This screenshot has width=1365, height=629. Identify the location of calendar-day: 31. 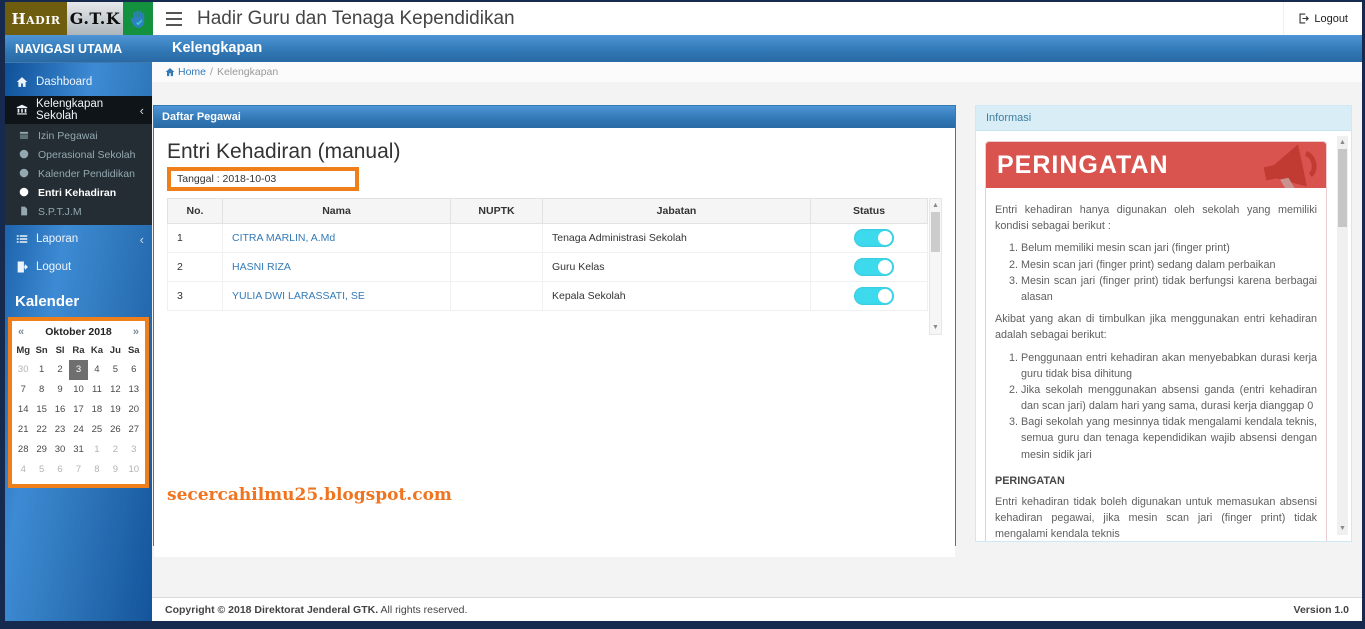
(78, 450).